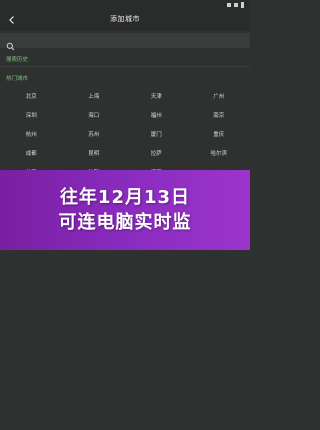  Describe the element at coordinates (125, 66) in the screenshot. I see `divider` at that location.